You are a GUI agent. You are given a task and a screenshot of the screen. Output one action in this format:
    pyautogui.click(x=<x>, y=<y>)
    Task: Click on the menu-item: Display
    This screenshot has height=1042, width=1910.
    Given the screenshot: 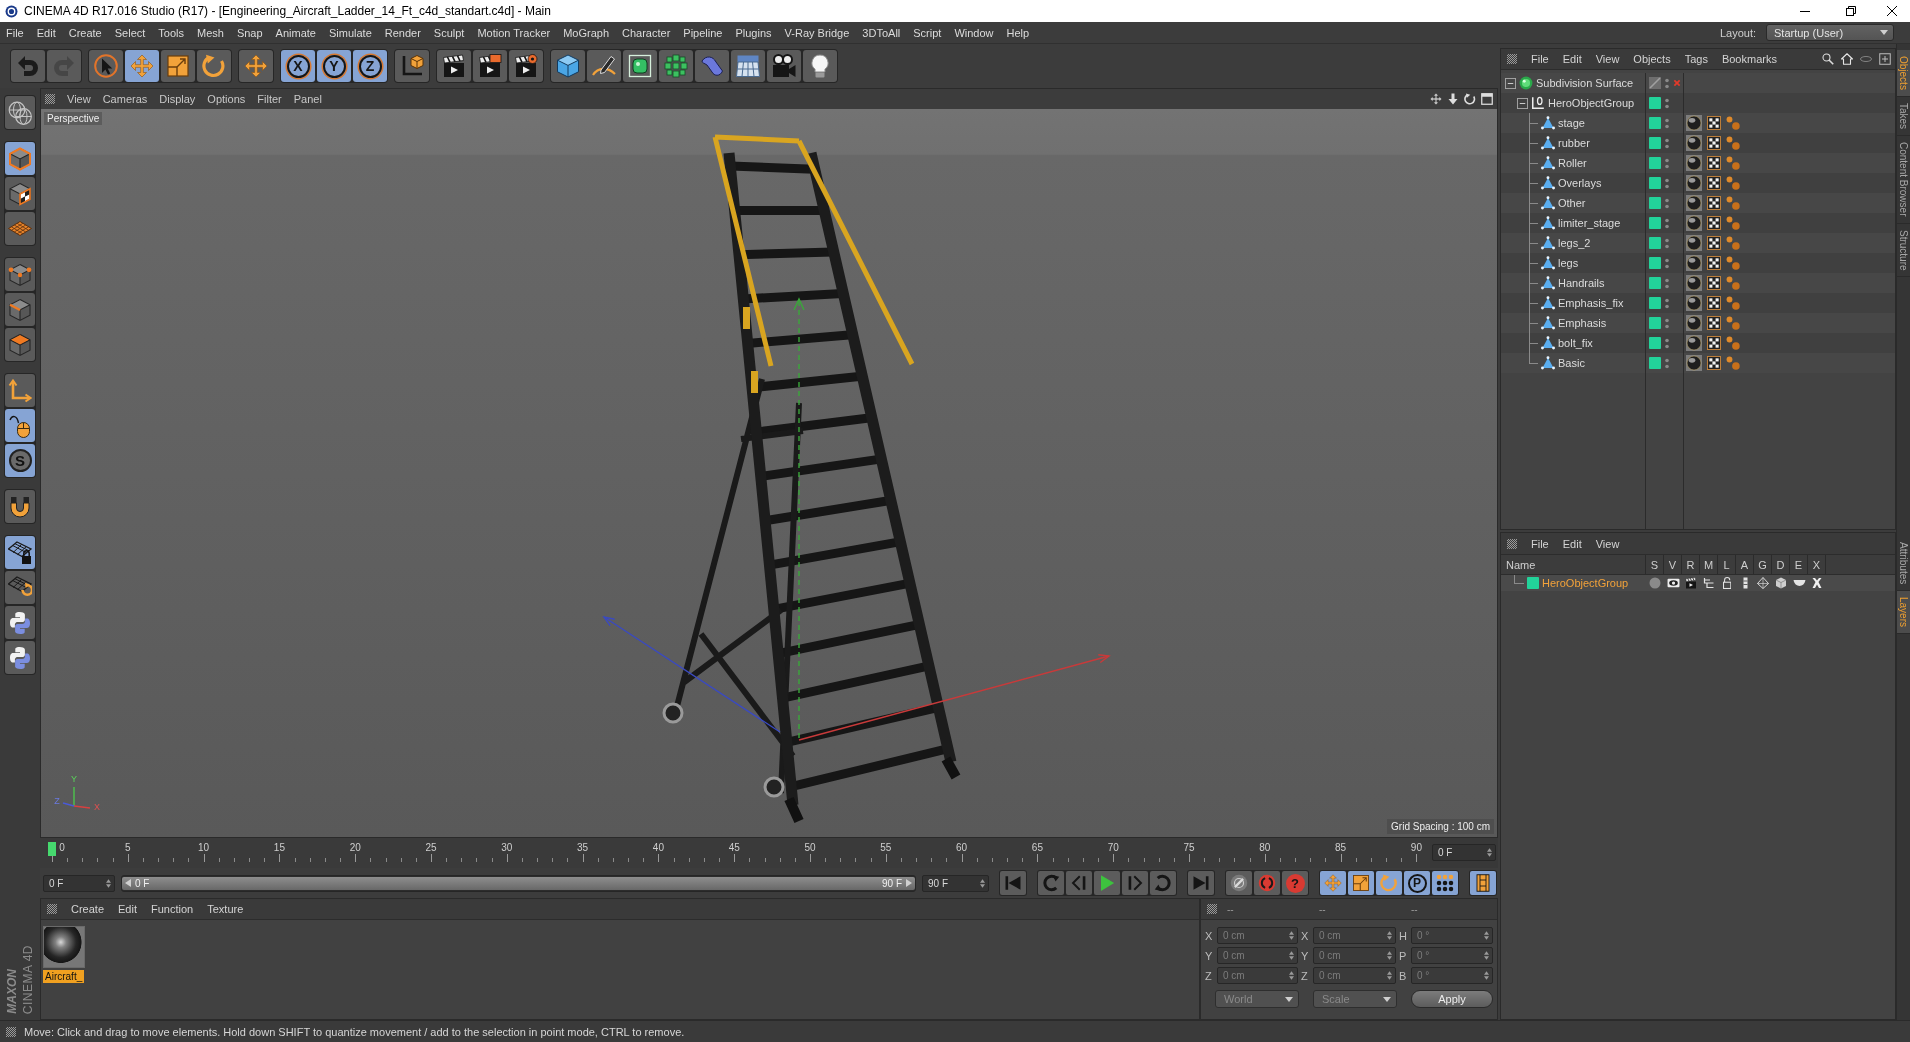 What is the action you would take?
    pyautogui.click(x=177, y=99)
    